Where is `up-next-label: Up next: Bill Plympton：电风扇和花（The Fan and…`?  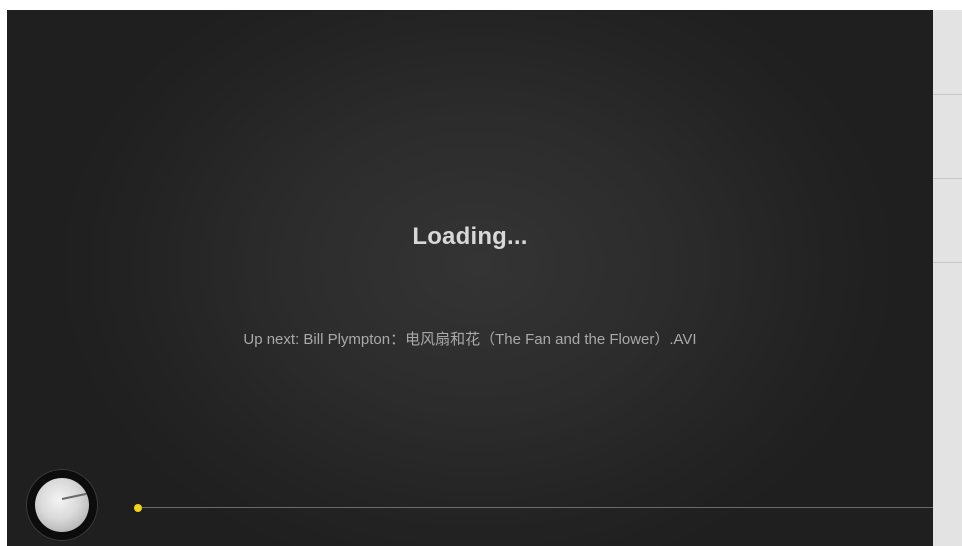
up-next-label: Up next: Bill Plympton：电风扇和花（The Fan and… is located at coordinates (470, 338).